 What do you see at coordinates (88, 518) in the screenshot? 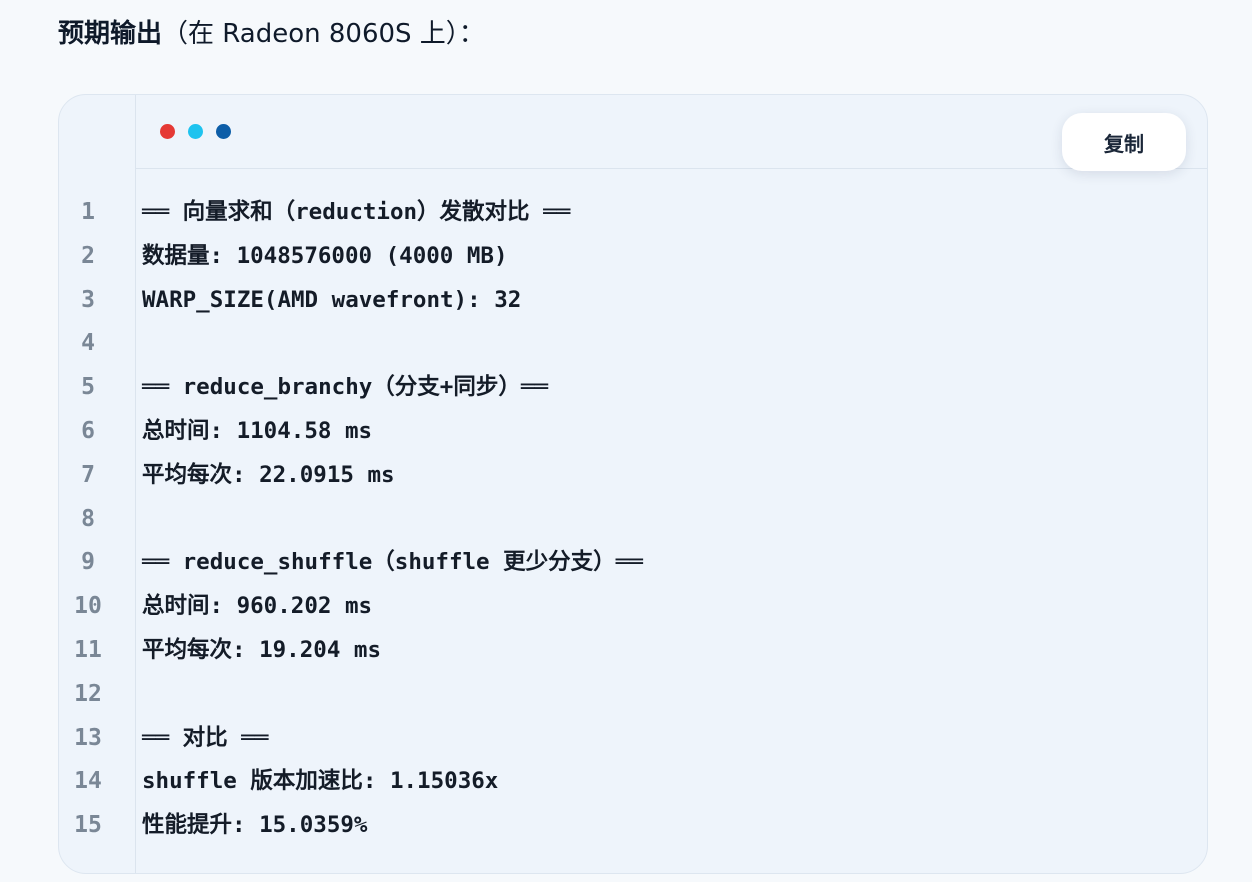
I see `line-number: 8` at bounding box center [88, 518].